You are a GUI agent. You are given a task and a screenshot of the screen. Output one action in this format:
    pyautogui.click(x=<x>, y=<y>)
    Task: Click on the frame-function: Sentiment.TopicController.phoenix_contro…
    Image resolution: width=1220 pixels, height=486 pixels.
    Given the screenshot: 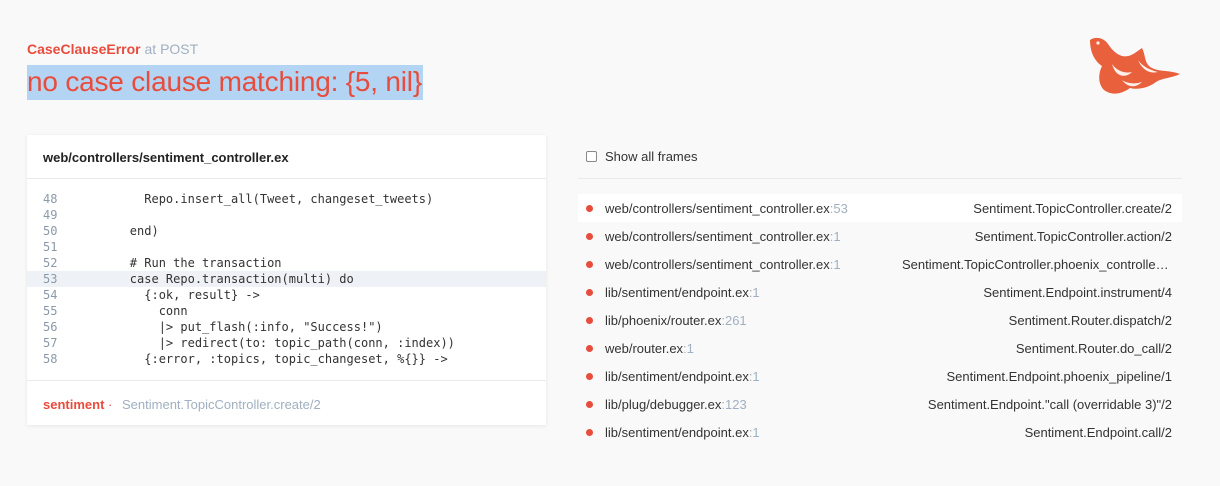 What is the action you would take?
    pyautogui.click(x=1037, y=264)
    